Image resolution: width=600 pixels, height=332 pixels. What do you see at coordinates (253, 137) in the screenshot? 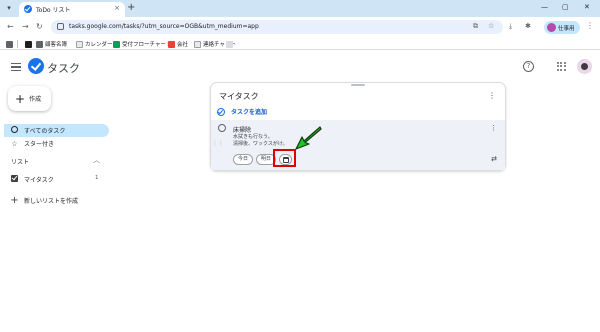
I see `task-note-line: 水拭きも行なう。` at bounding box center [253, 137].